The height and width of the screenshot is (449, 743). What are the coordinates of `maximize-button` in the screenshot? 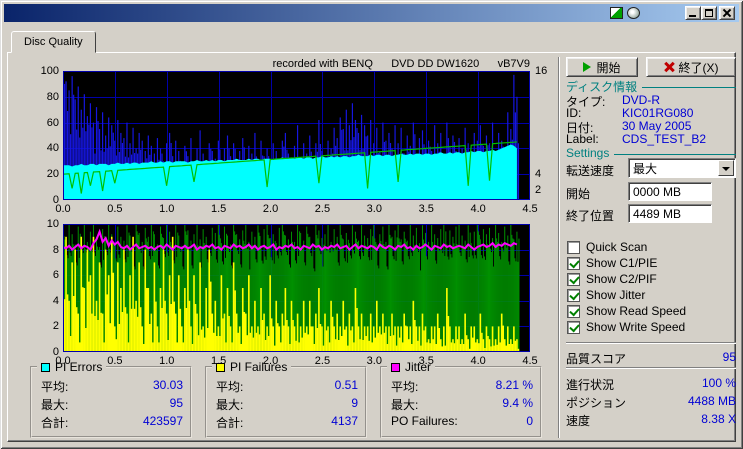 It's located at (709, 13).